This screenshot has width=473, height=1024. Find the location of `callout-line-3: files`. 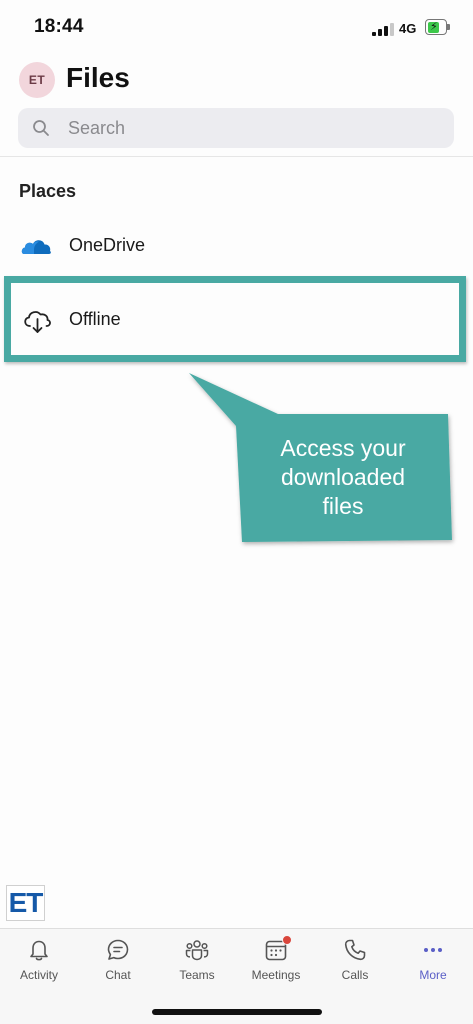

callout-line-3: files is located at coordinates (343, 506).